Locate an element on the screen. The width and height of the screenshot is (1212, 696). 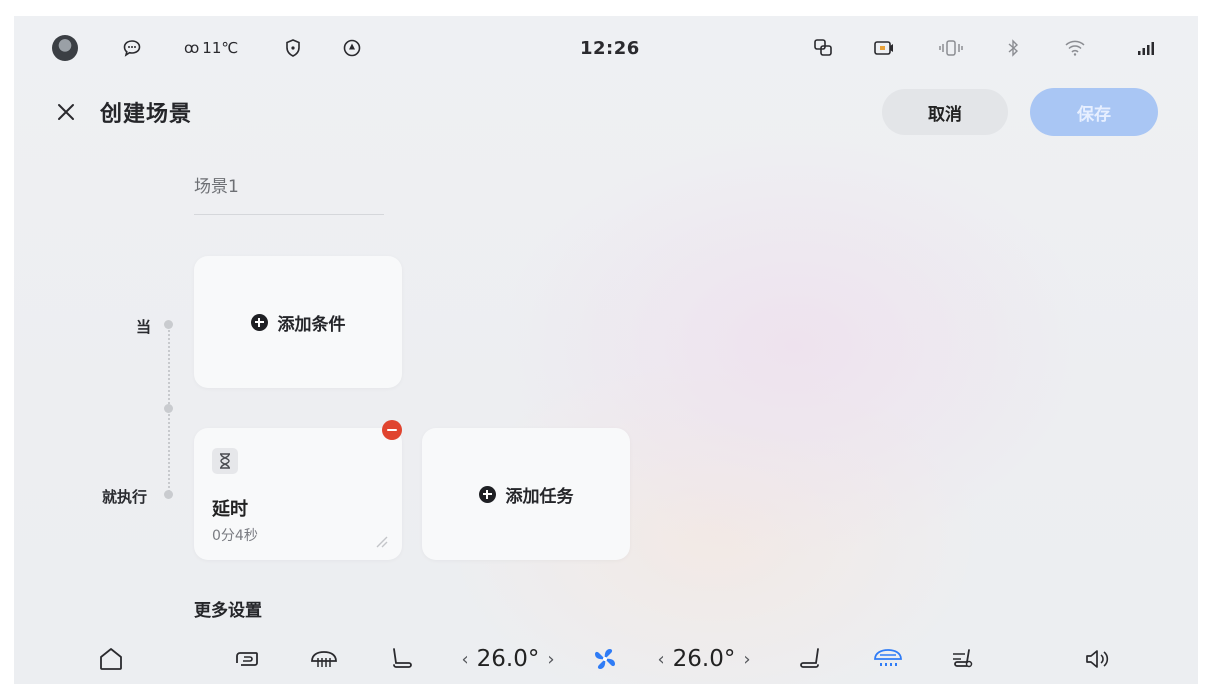
add-condition-card: 添加条件 is located at coordinates (298, 322).